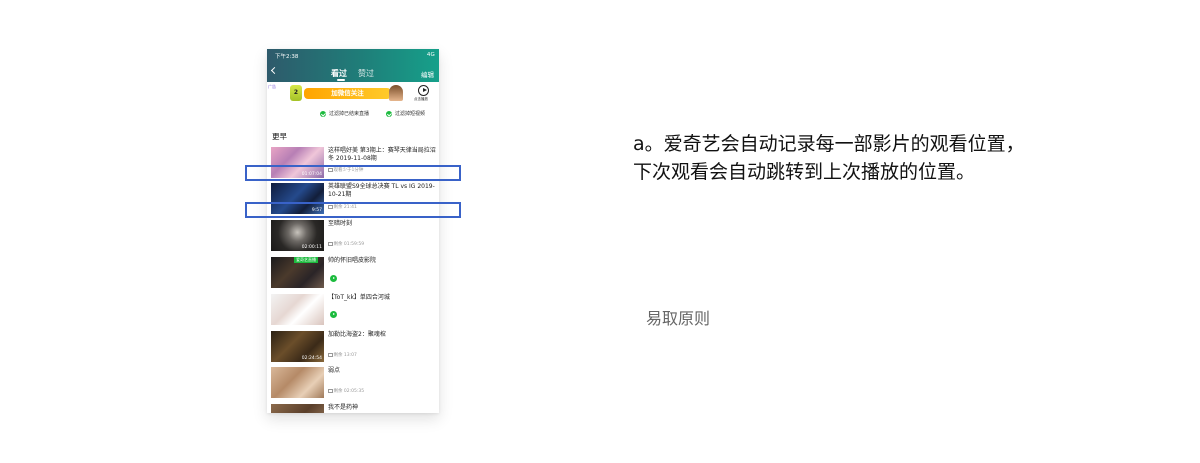 The image size is (1200, 463). I want to click on ad-banner: 广告 2 加微信关注 点击播放, so click(353, 93).